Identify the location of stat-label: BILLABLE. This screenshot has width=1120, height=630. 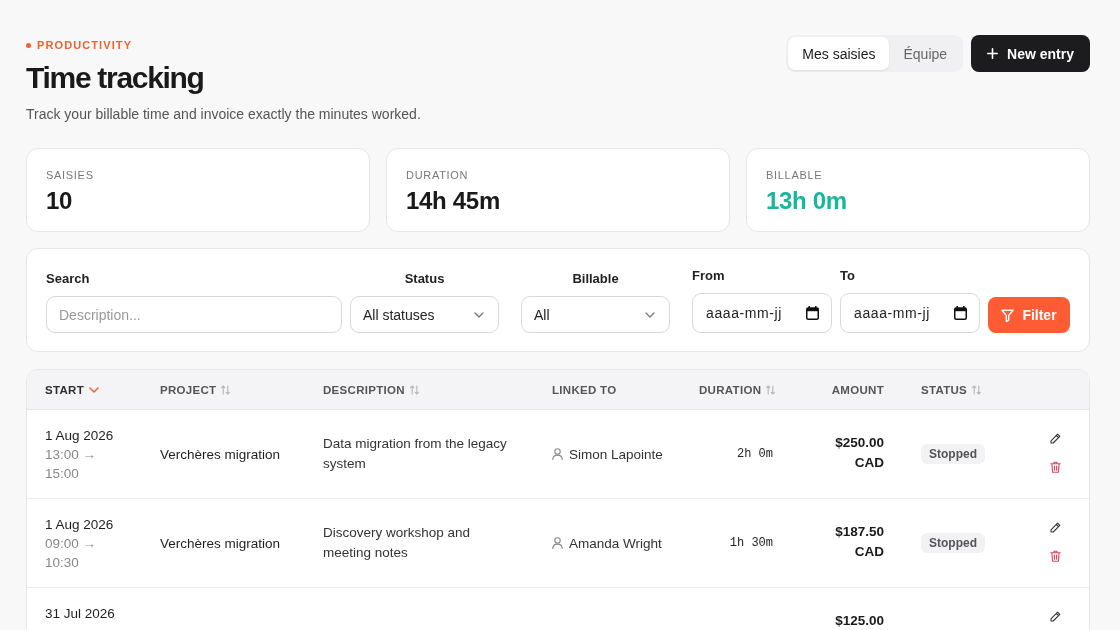
(795, 175).